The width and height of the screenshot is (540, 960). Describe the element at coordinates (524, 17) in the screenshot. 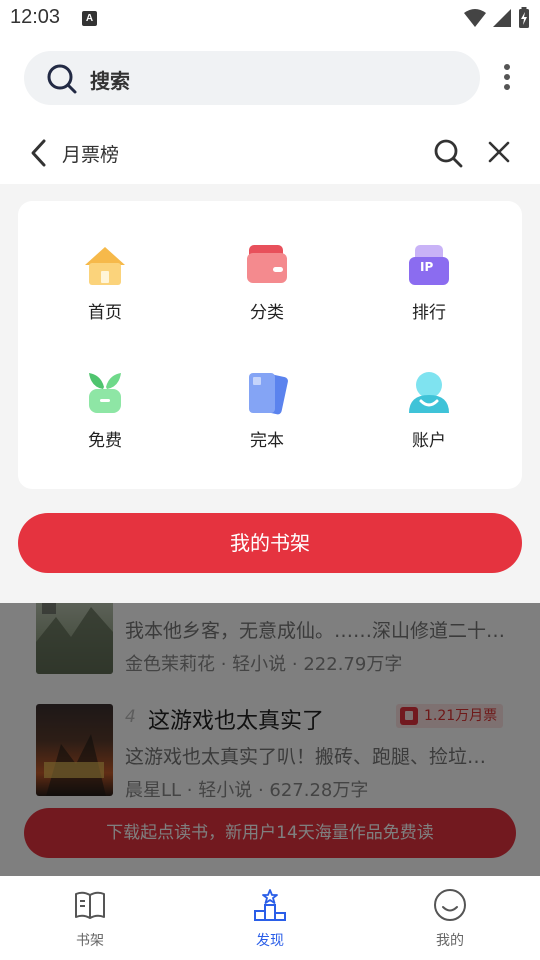

I see `battery-charging-icon` at that location.